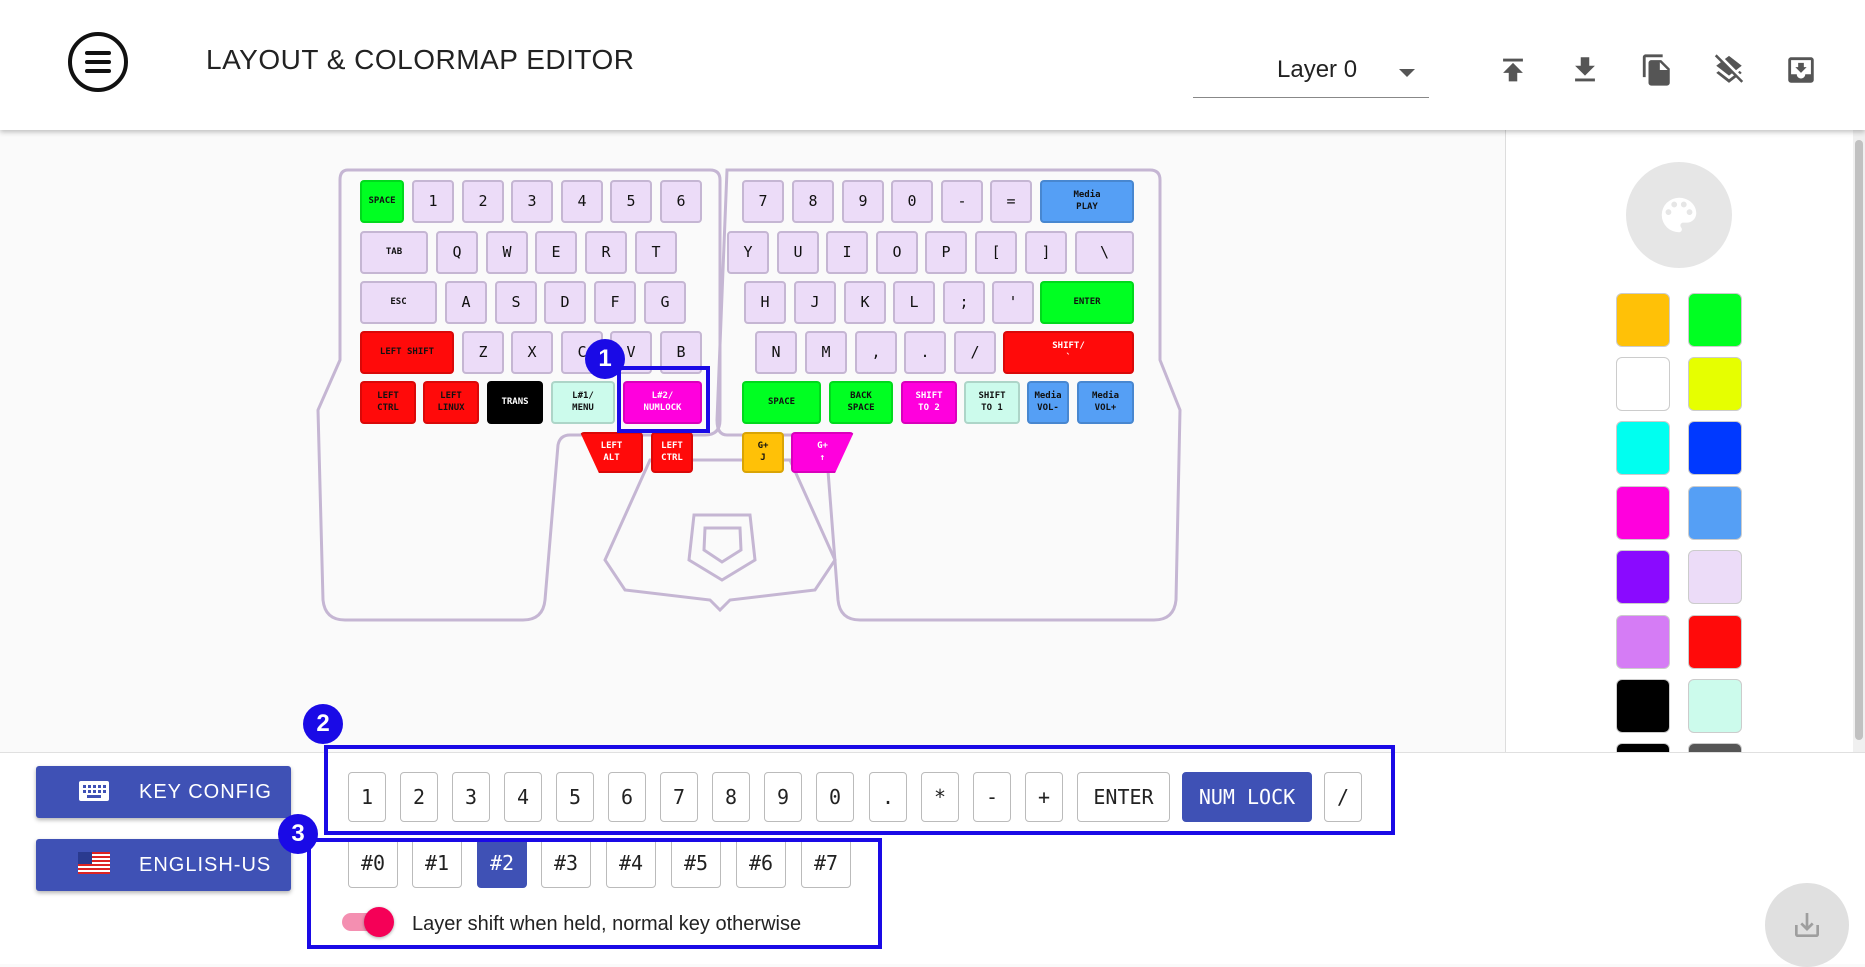 The height and width of the screenshot is (967, 1865). I want to click on color-palette-panel, so click(1685, 441).